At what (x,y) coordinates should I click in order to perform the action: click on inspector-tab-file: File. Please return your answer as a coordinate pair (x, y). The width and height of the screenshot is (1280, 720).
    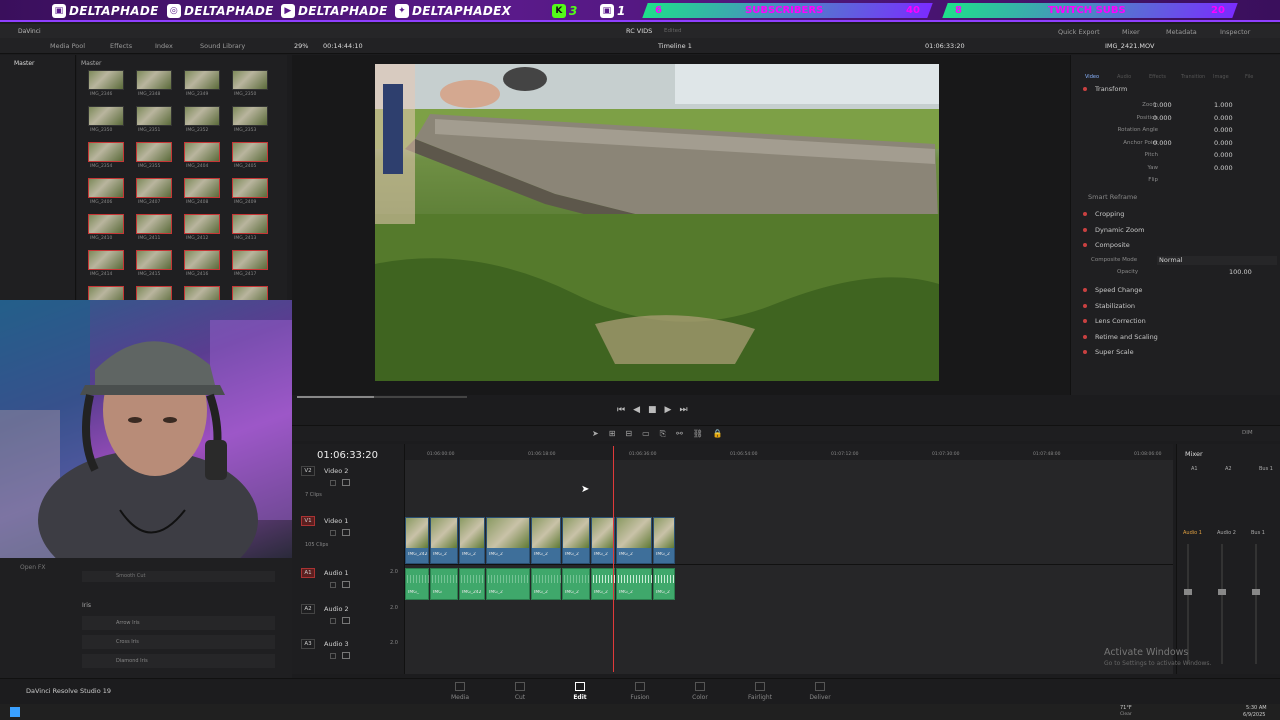
    Looking at the image, I should click on (1249, 77).